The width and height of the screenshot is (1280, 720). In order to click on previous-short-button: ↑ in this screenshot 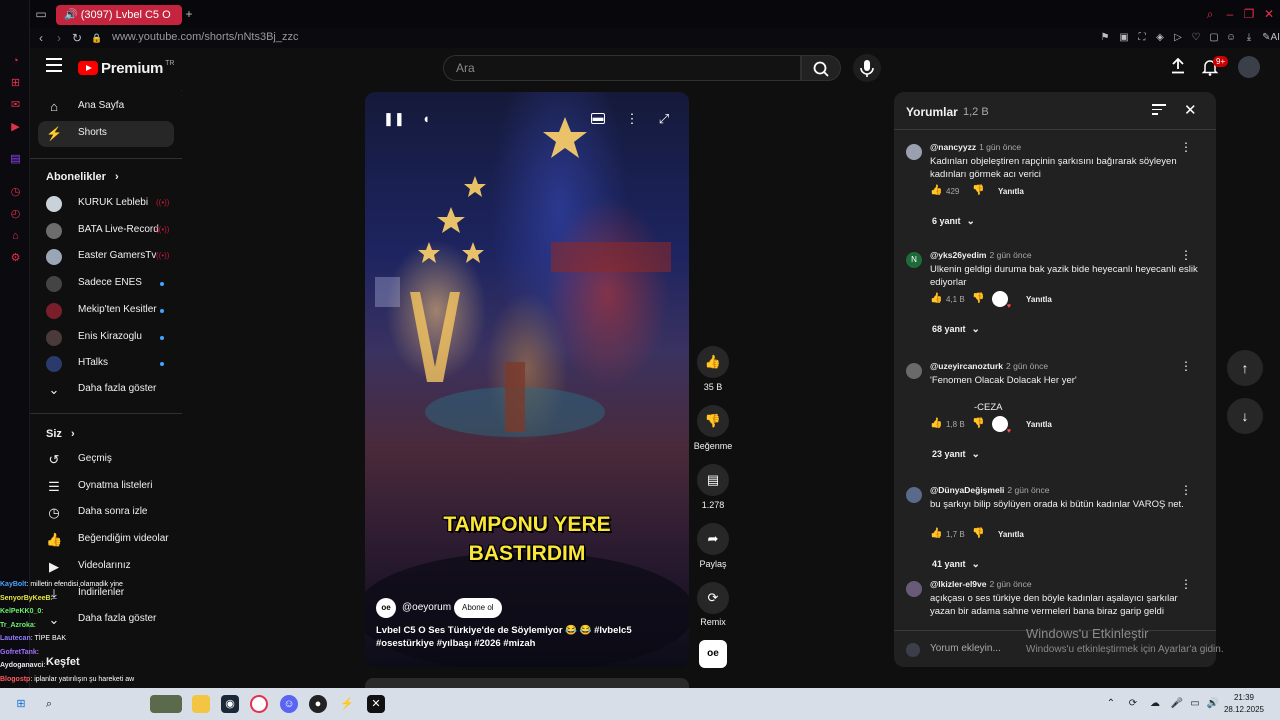, I will do `click(1245, 368)`.